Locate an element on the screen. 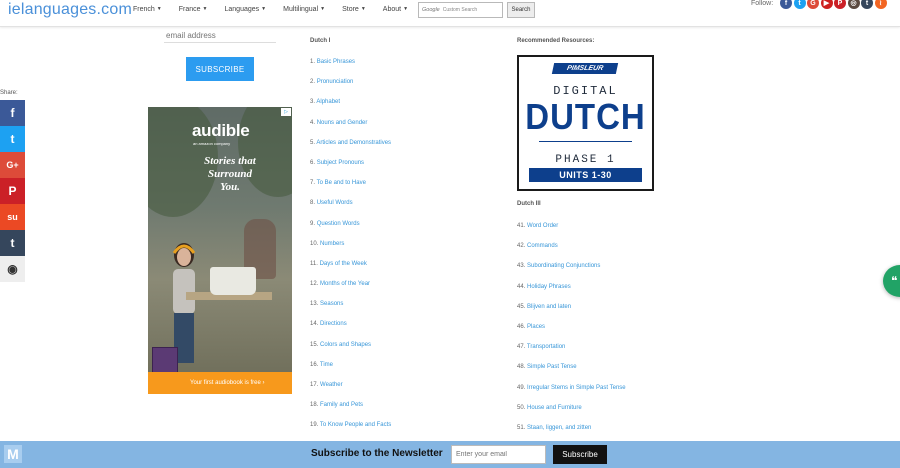 This screenshot has width=900, height=468. lesson-link: To Know People and Facts is located at coordinates (355, 425).